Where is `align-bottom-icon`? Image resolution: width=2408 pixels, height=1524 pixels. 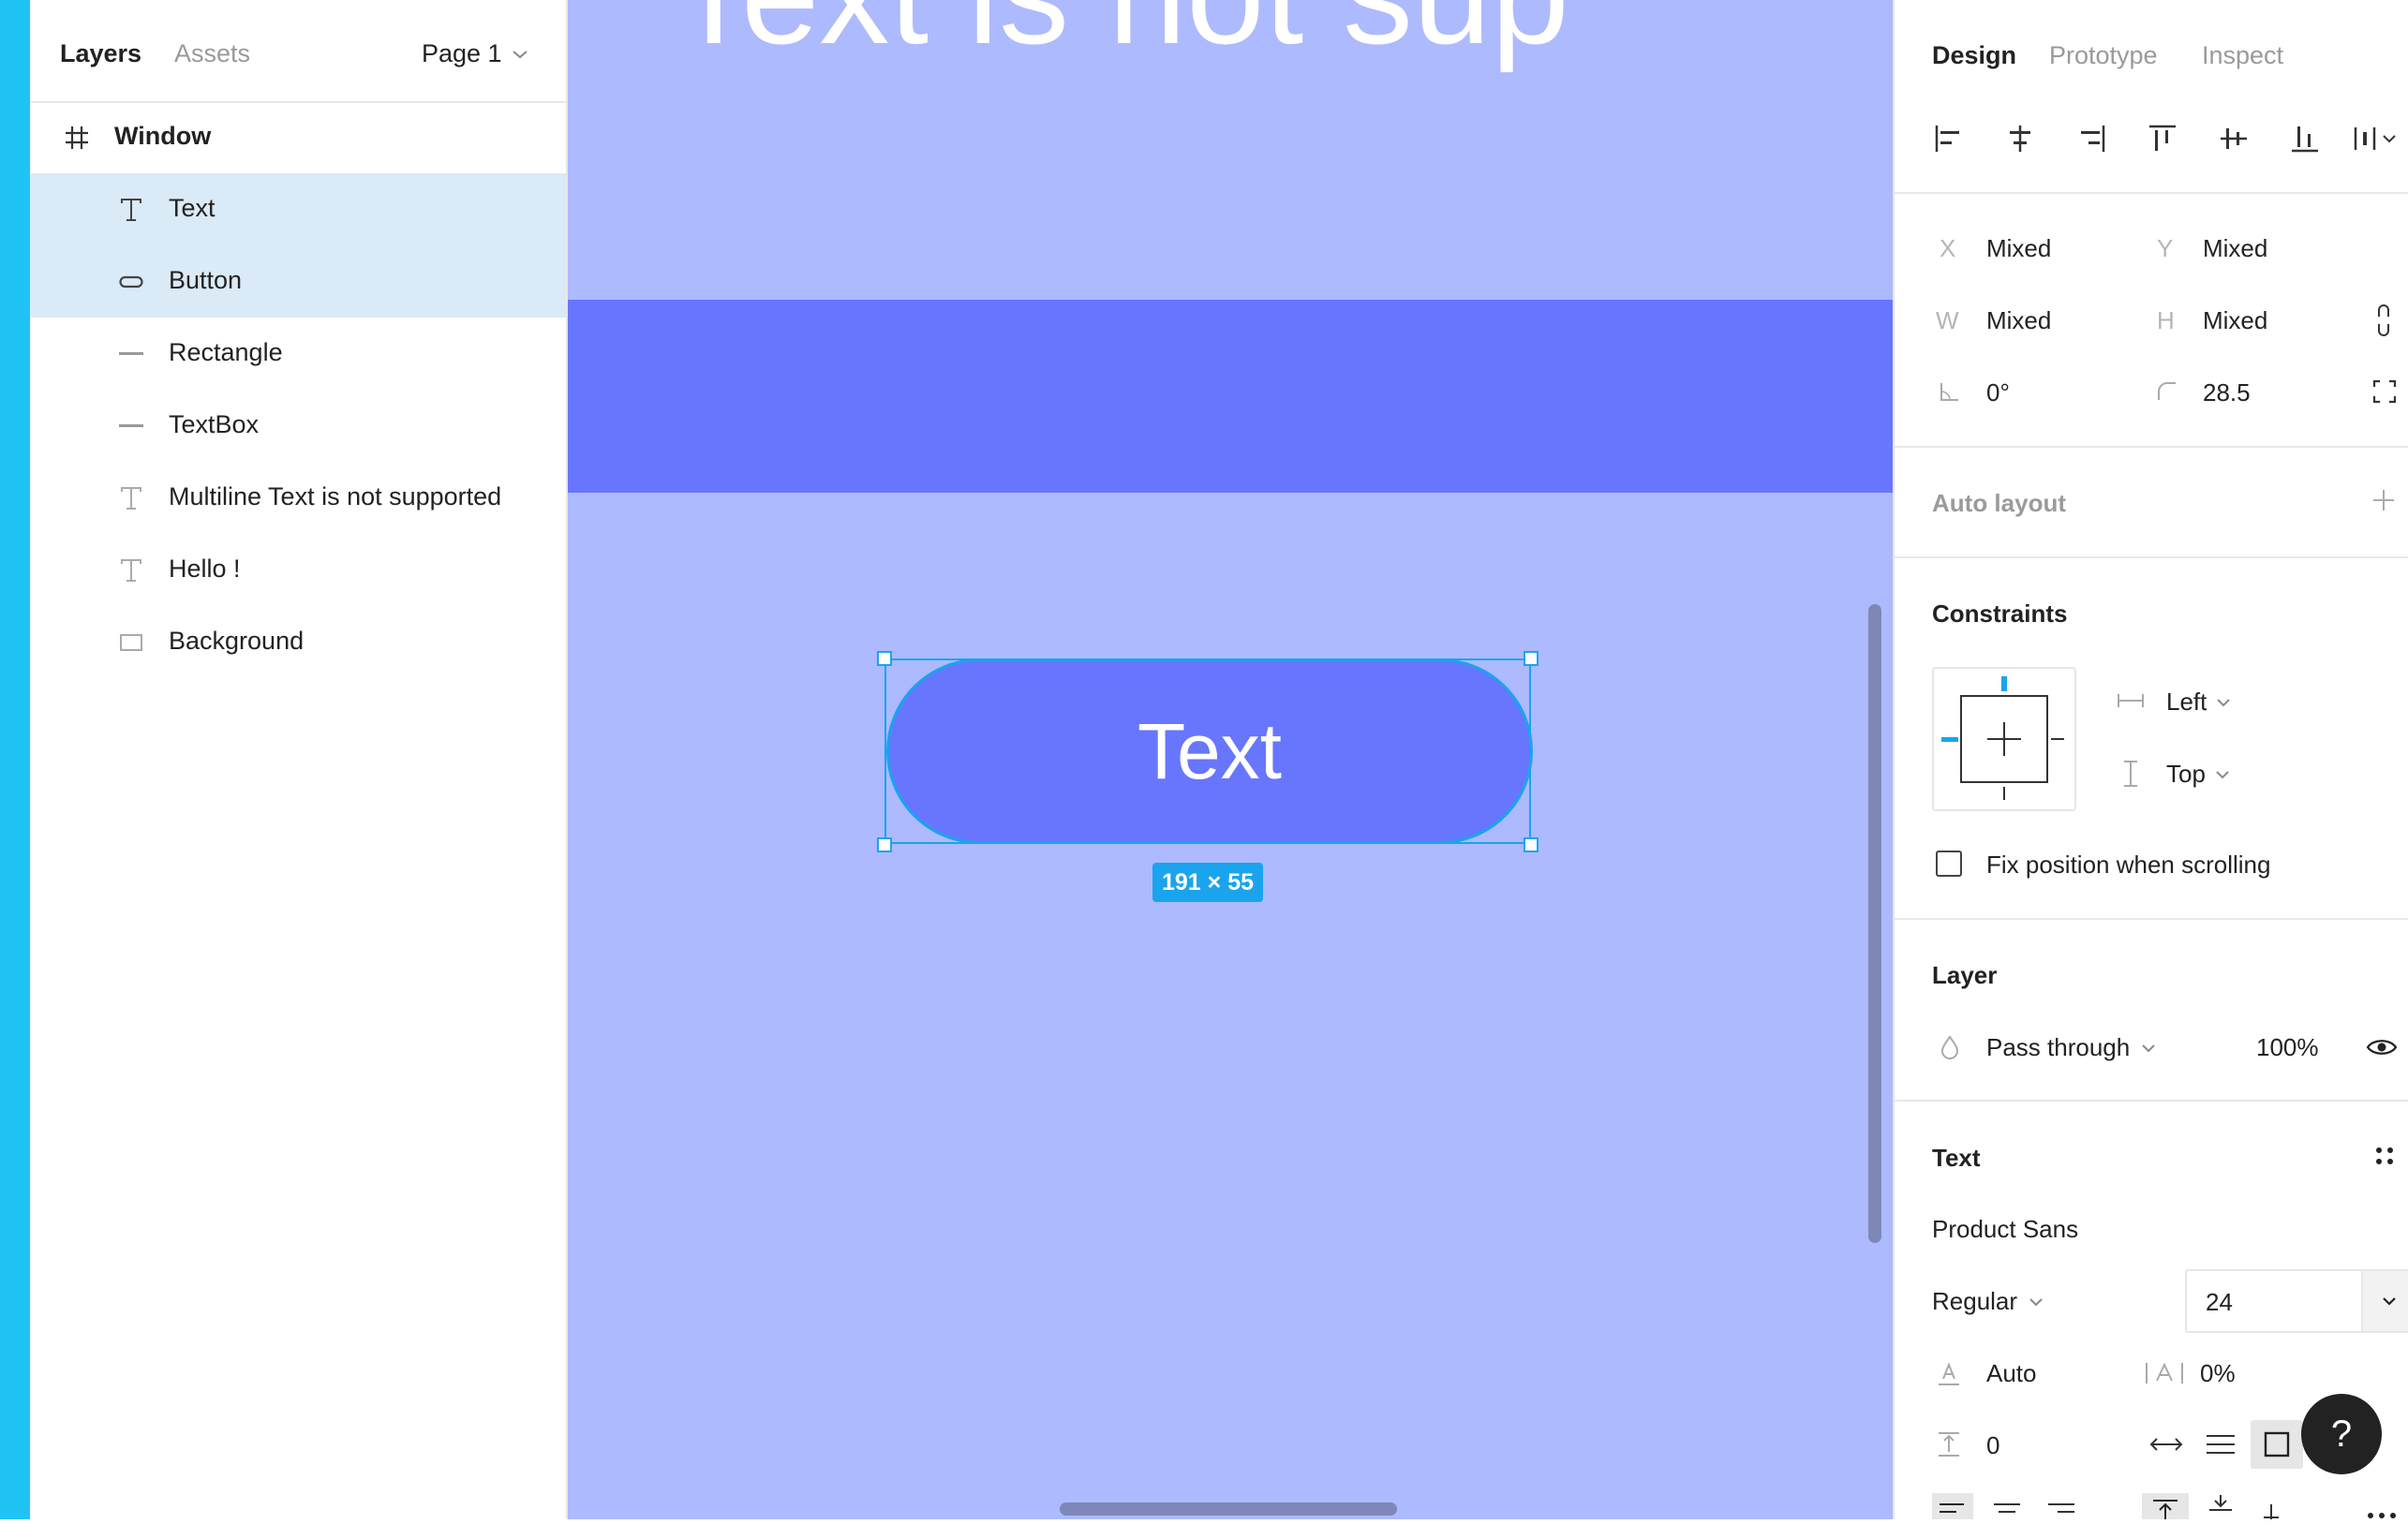
align-bottom-icon is located at coordinates (2305, 138).